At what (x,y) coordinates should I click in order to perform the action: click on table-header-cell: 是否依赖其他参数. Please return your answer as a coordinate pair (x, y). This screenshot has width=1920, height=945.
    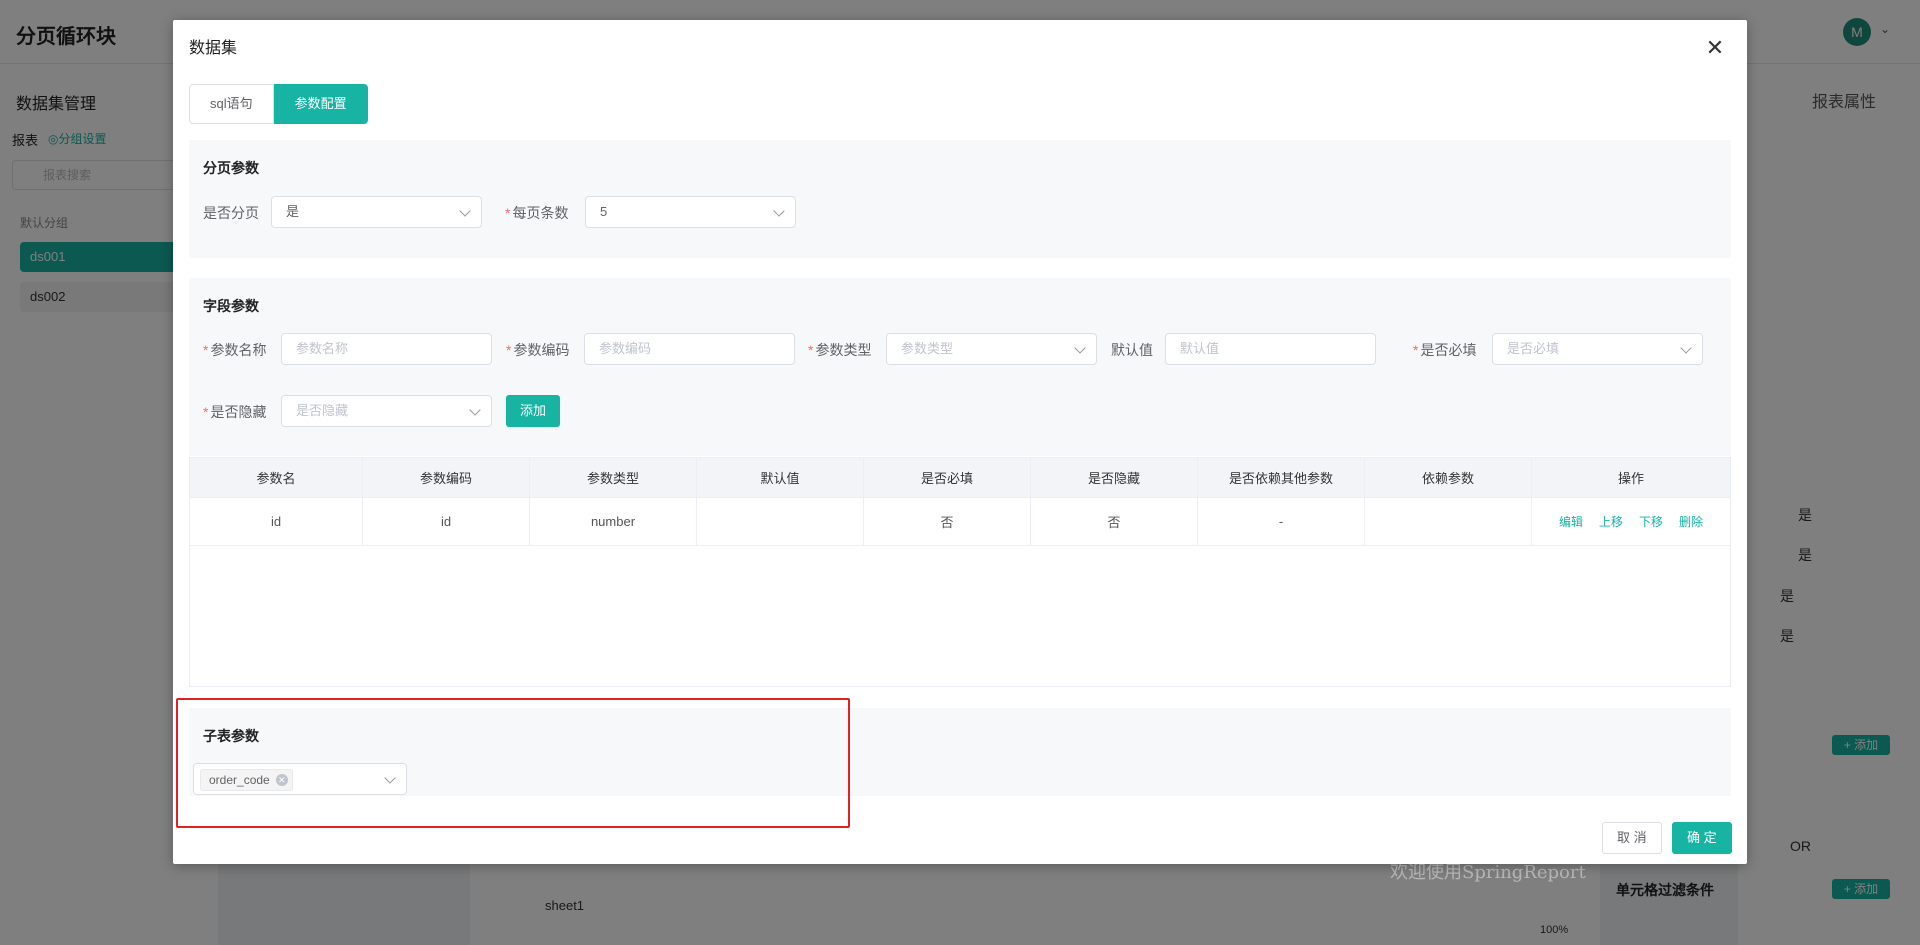
    Looking at the image, I should click on (1281, 477).